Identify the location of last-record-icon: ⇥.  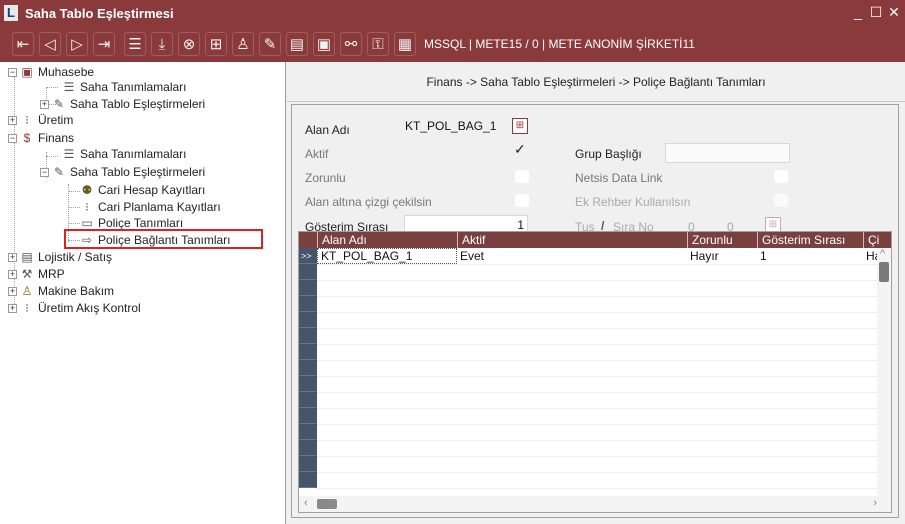
(104, 44).